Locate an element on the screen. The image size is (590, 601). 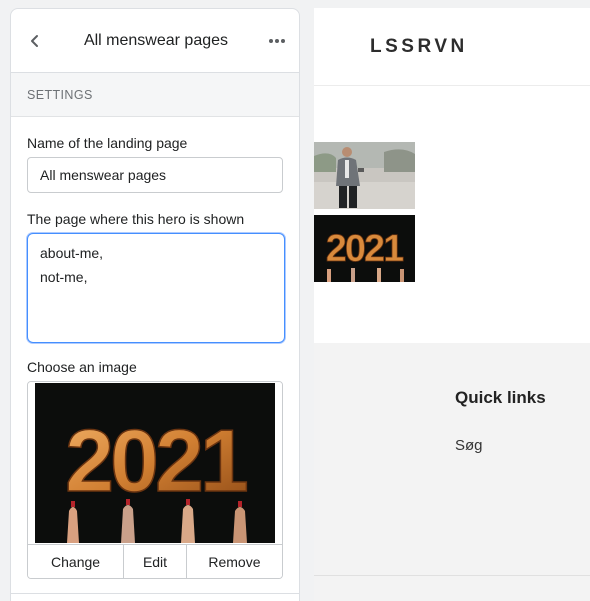
image-actions: Change Edit Remove is located at coordinates (155, 561).